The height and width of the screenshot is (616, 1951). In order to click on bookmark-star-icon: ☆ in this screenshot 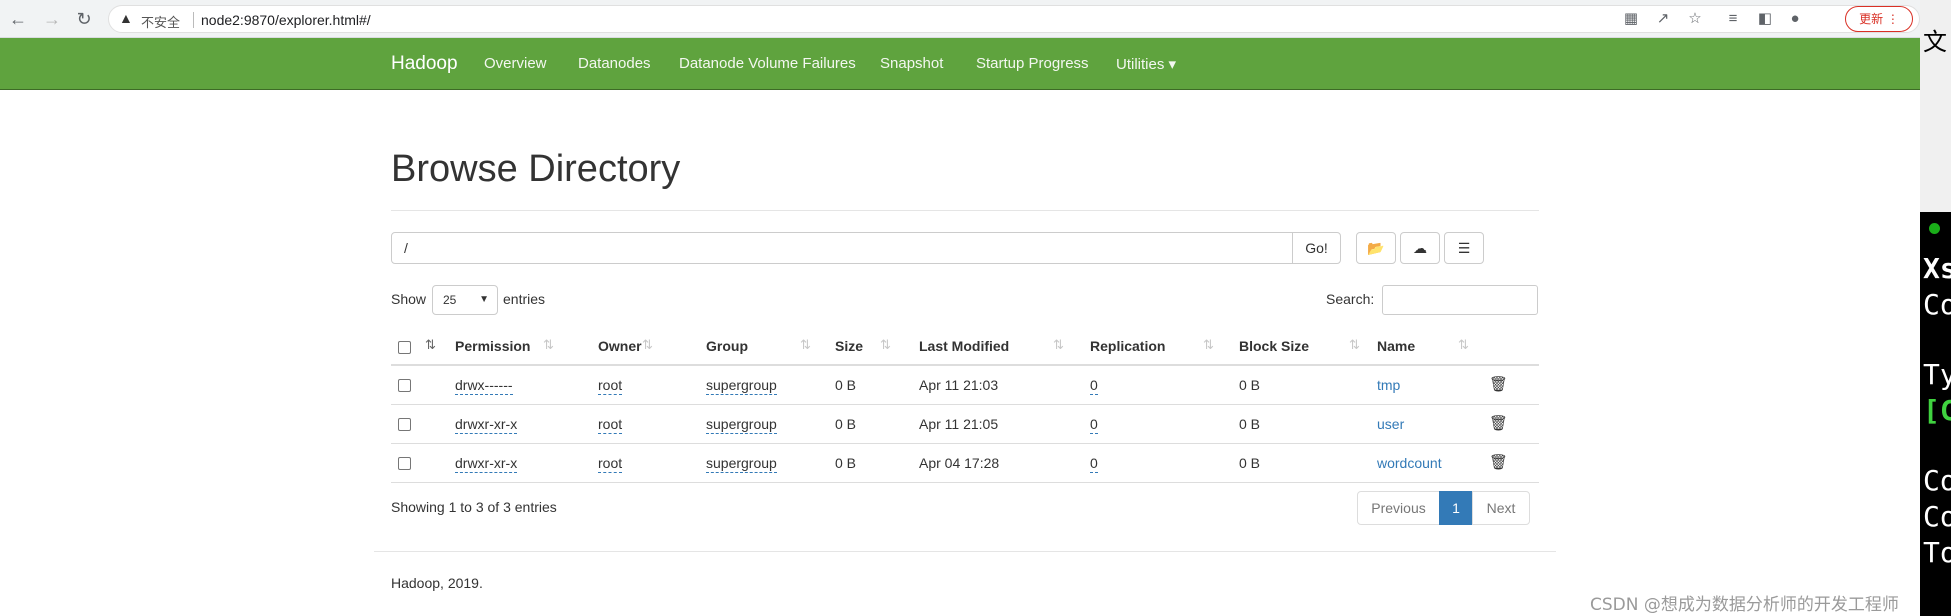, I will do `click(1695, 19)`.